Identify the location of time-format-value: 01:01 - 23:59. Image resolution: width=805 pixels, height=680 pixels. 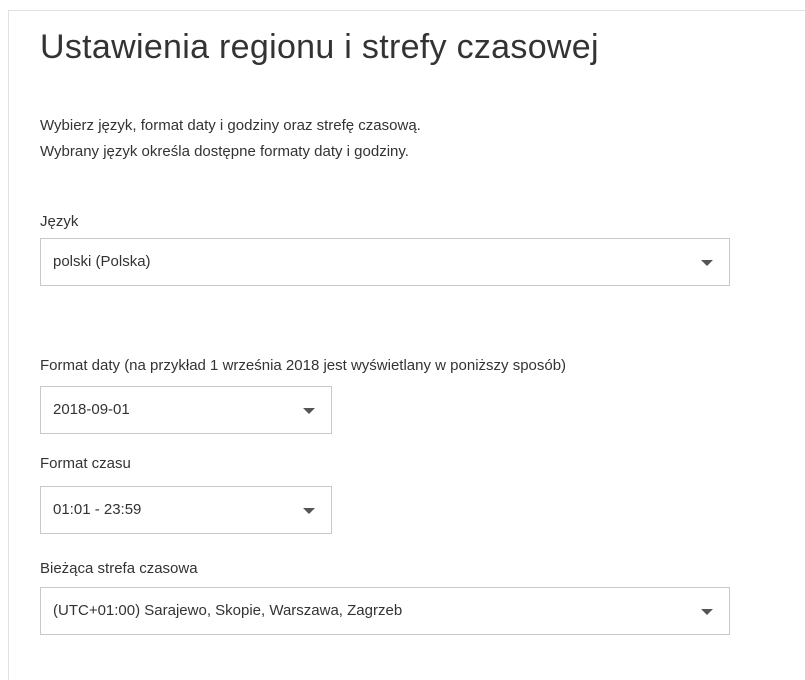
(97, 509).